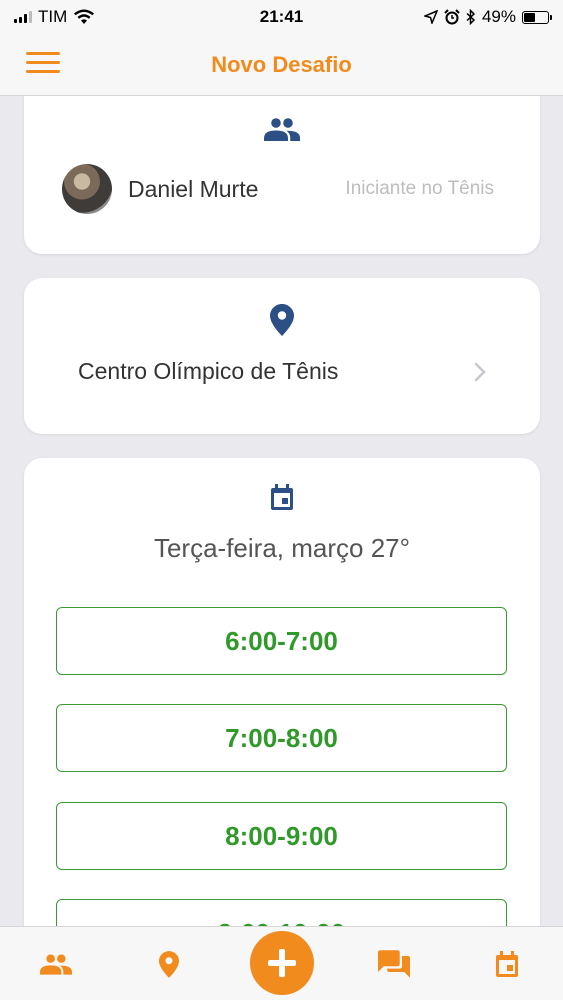 Image resolution: width=563 pixels, height=1000 pixels. I want to click on time-slot-button: 6:00-7:00, so click(281, 641).